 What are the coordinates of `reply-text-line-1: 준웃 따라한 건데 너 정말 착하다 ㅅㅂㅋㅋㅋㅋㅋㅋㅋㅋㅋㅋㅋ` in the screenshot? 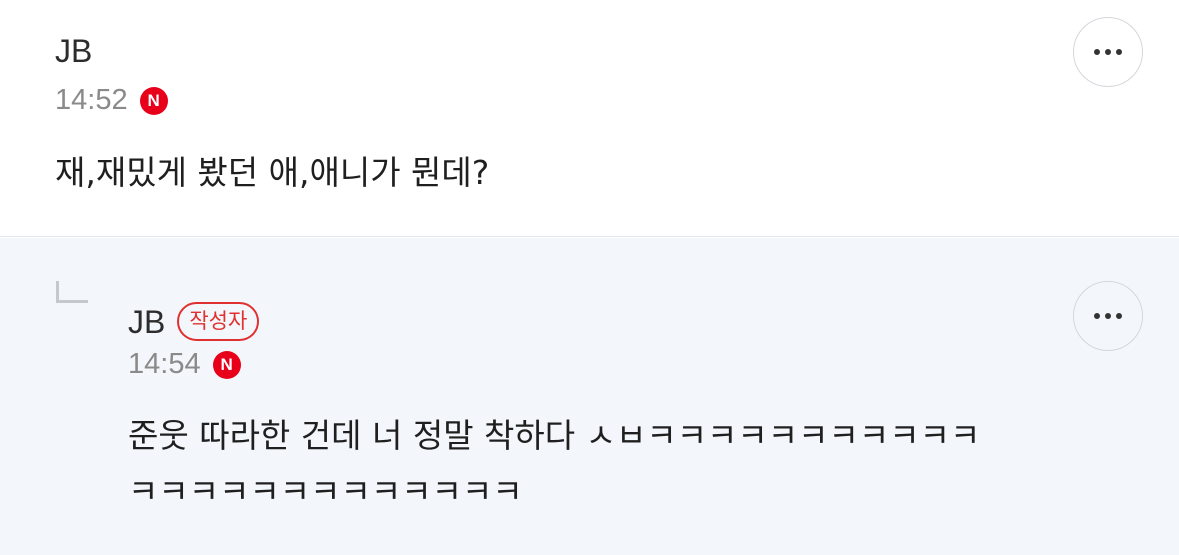 It's located at (554, 435).